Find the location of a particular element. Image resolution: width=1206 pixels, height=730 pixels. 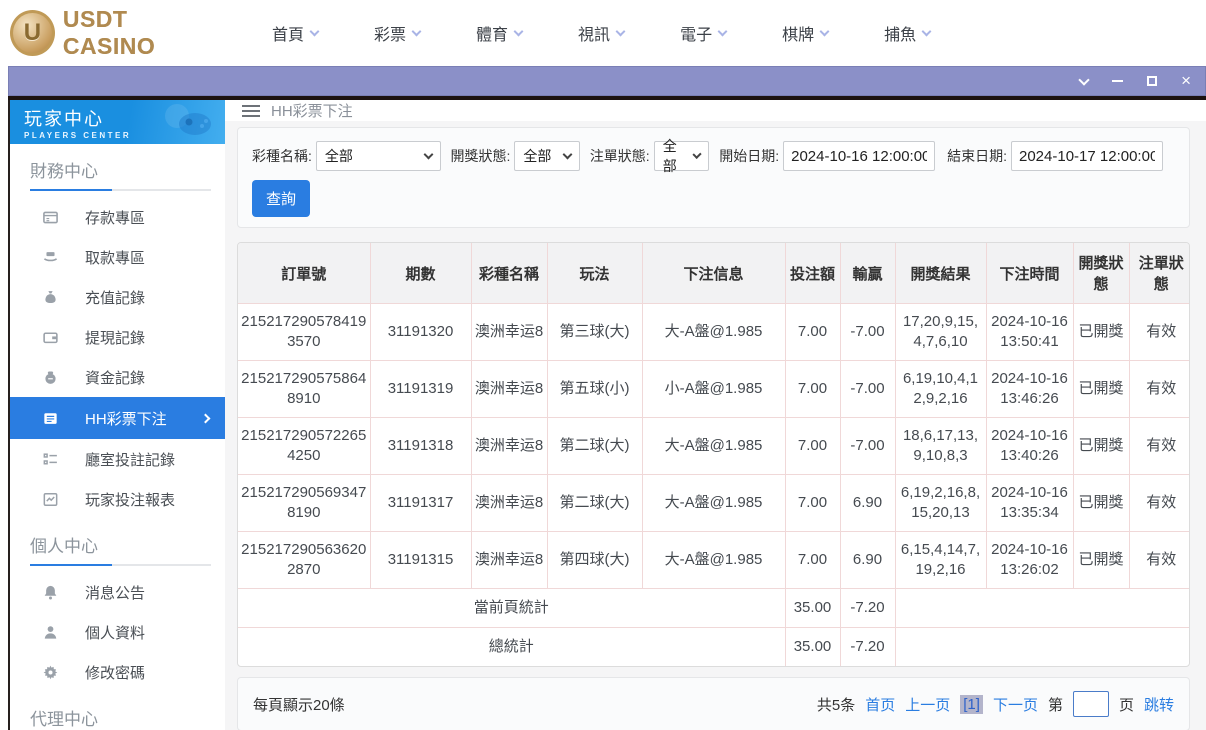

summary-label: 當前頁統計 is located at coordinates (512, 608).